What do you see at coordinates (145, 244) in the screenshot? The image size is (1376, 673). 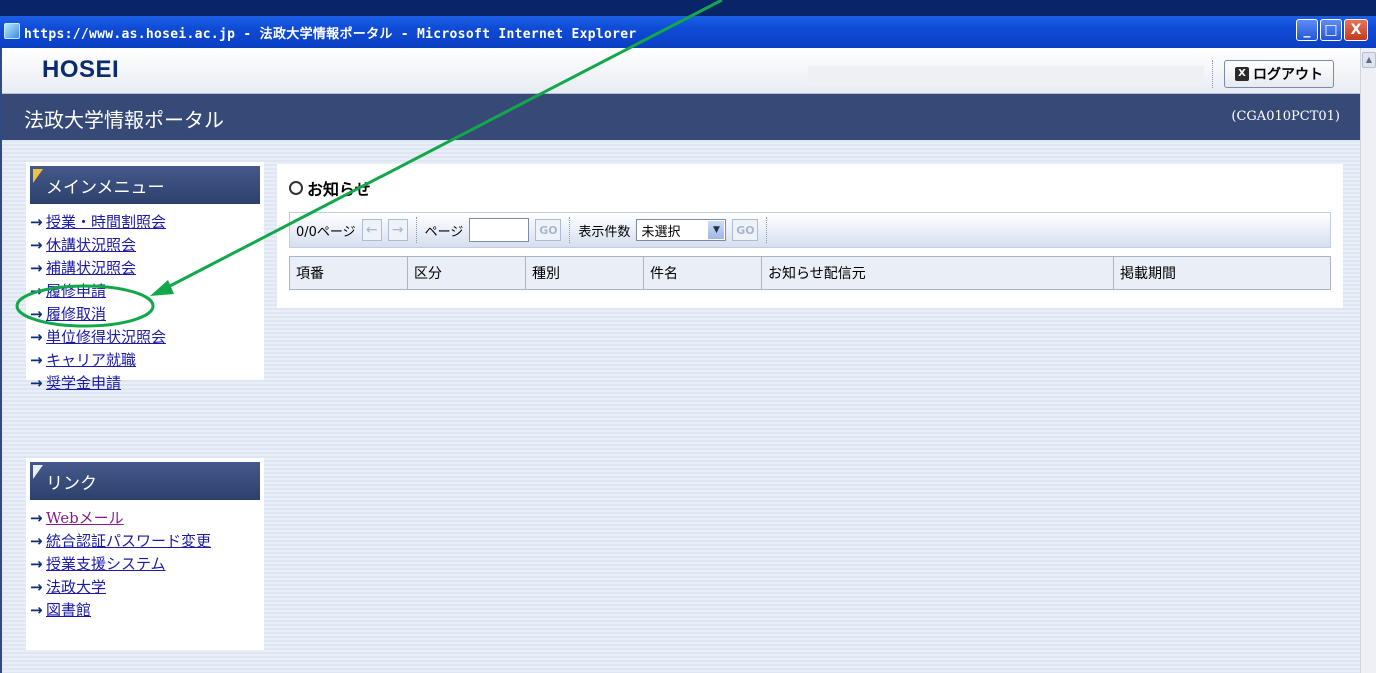 I see `menu-item: → 休講状況照会` at bounding box center [145, 244].